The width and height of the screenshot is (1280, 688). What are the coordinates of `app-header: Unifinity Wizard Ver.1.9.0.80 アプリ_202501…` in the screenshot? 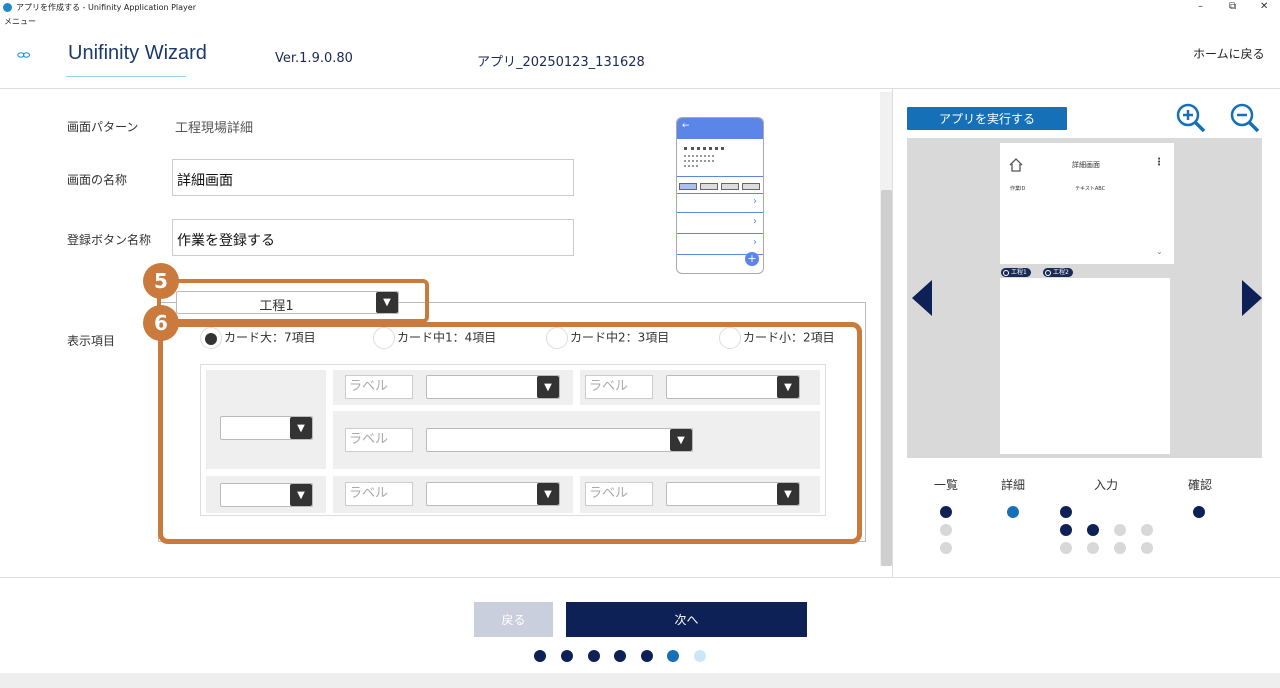 It's located at (640, 58).